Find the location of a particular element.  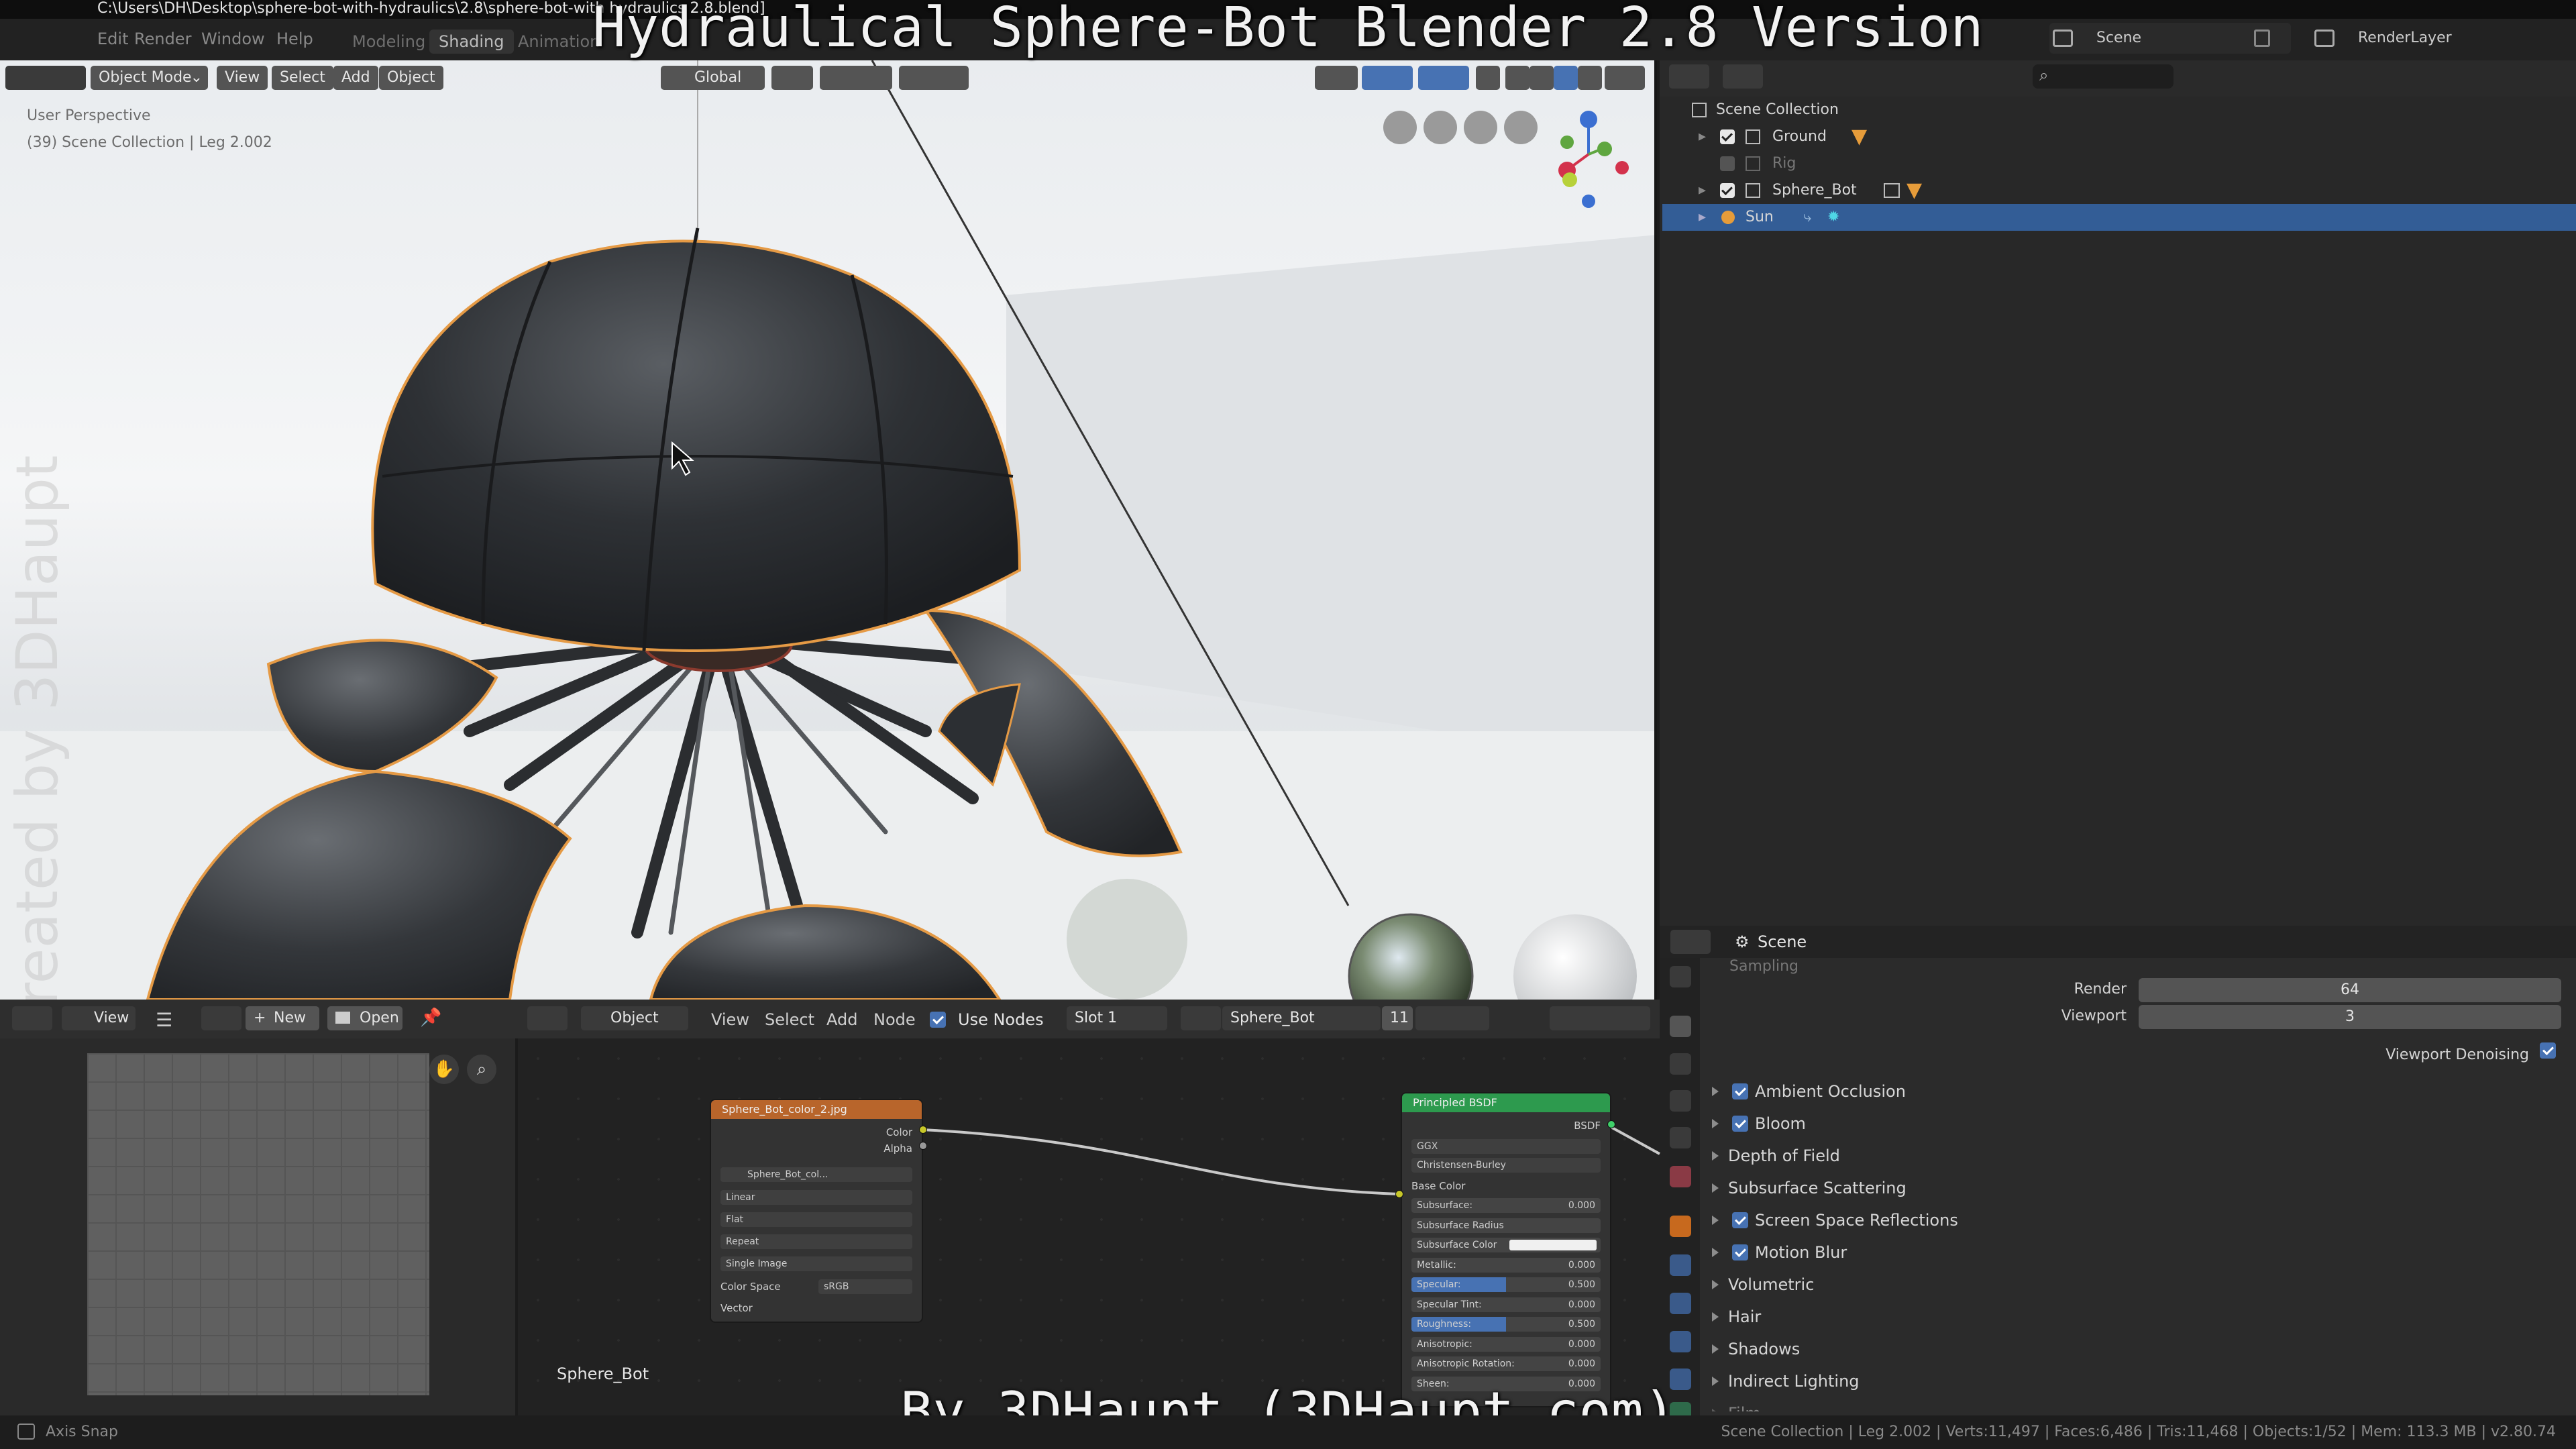

panel-indirect-lighting: Indirect Lighting is located at coordinates (2133, 1381).